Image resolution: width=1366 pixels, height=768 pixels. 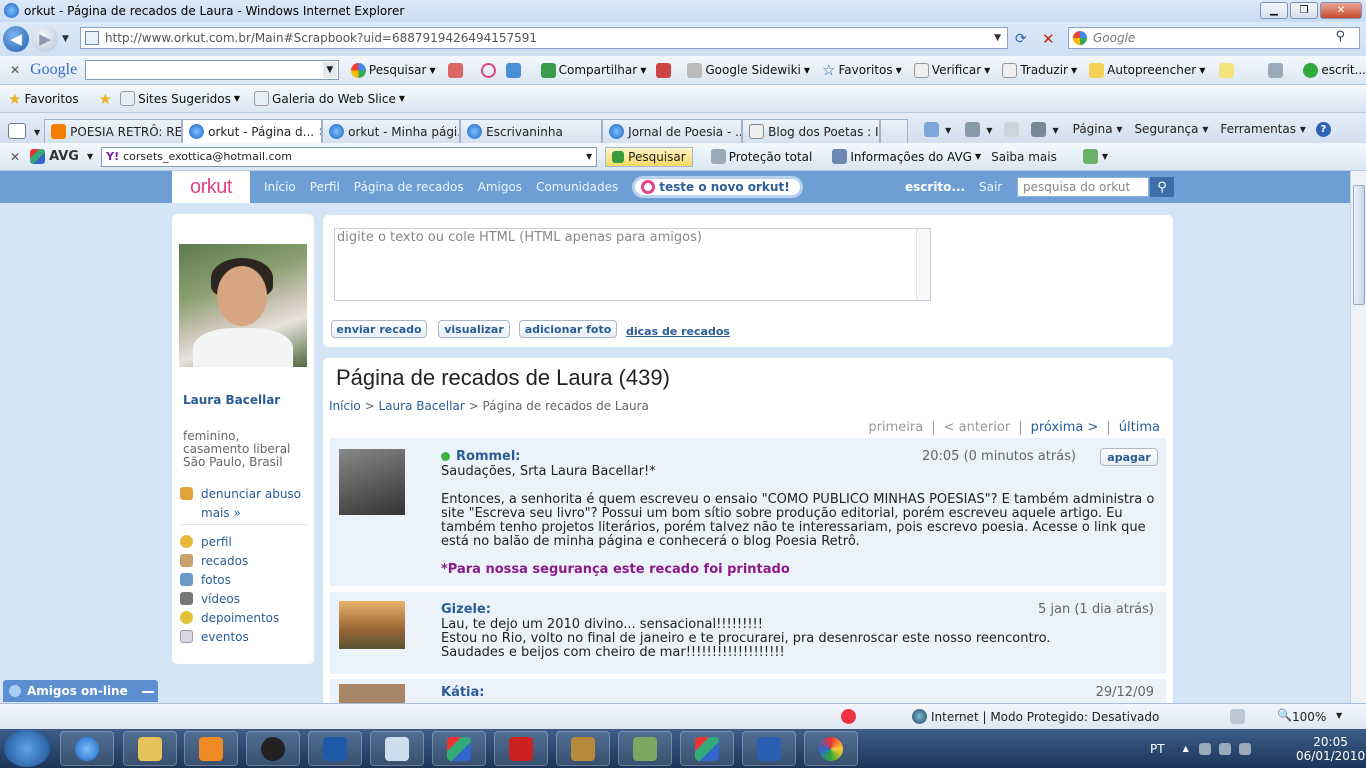 What do you see at coordinates (329, 98) in the screenshot?
I see `web-slice-link: Galeria do Web Slice ▼` at bounding box center [329, 98].